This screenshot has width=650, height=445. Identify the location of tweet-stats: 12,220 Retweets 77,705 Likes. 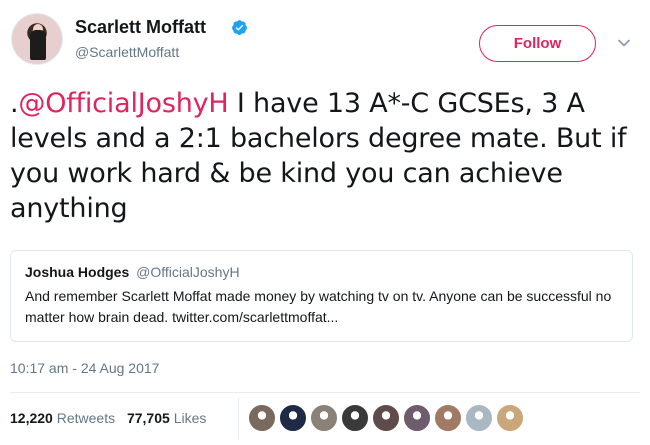
(108, 418).